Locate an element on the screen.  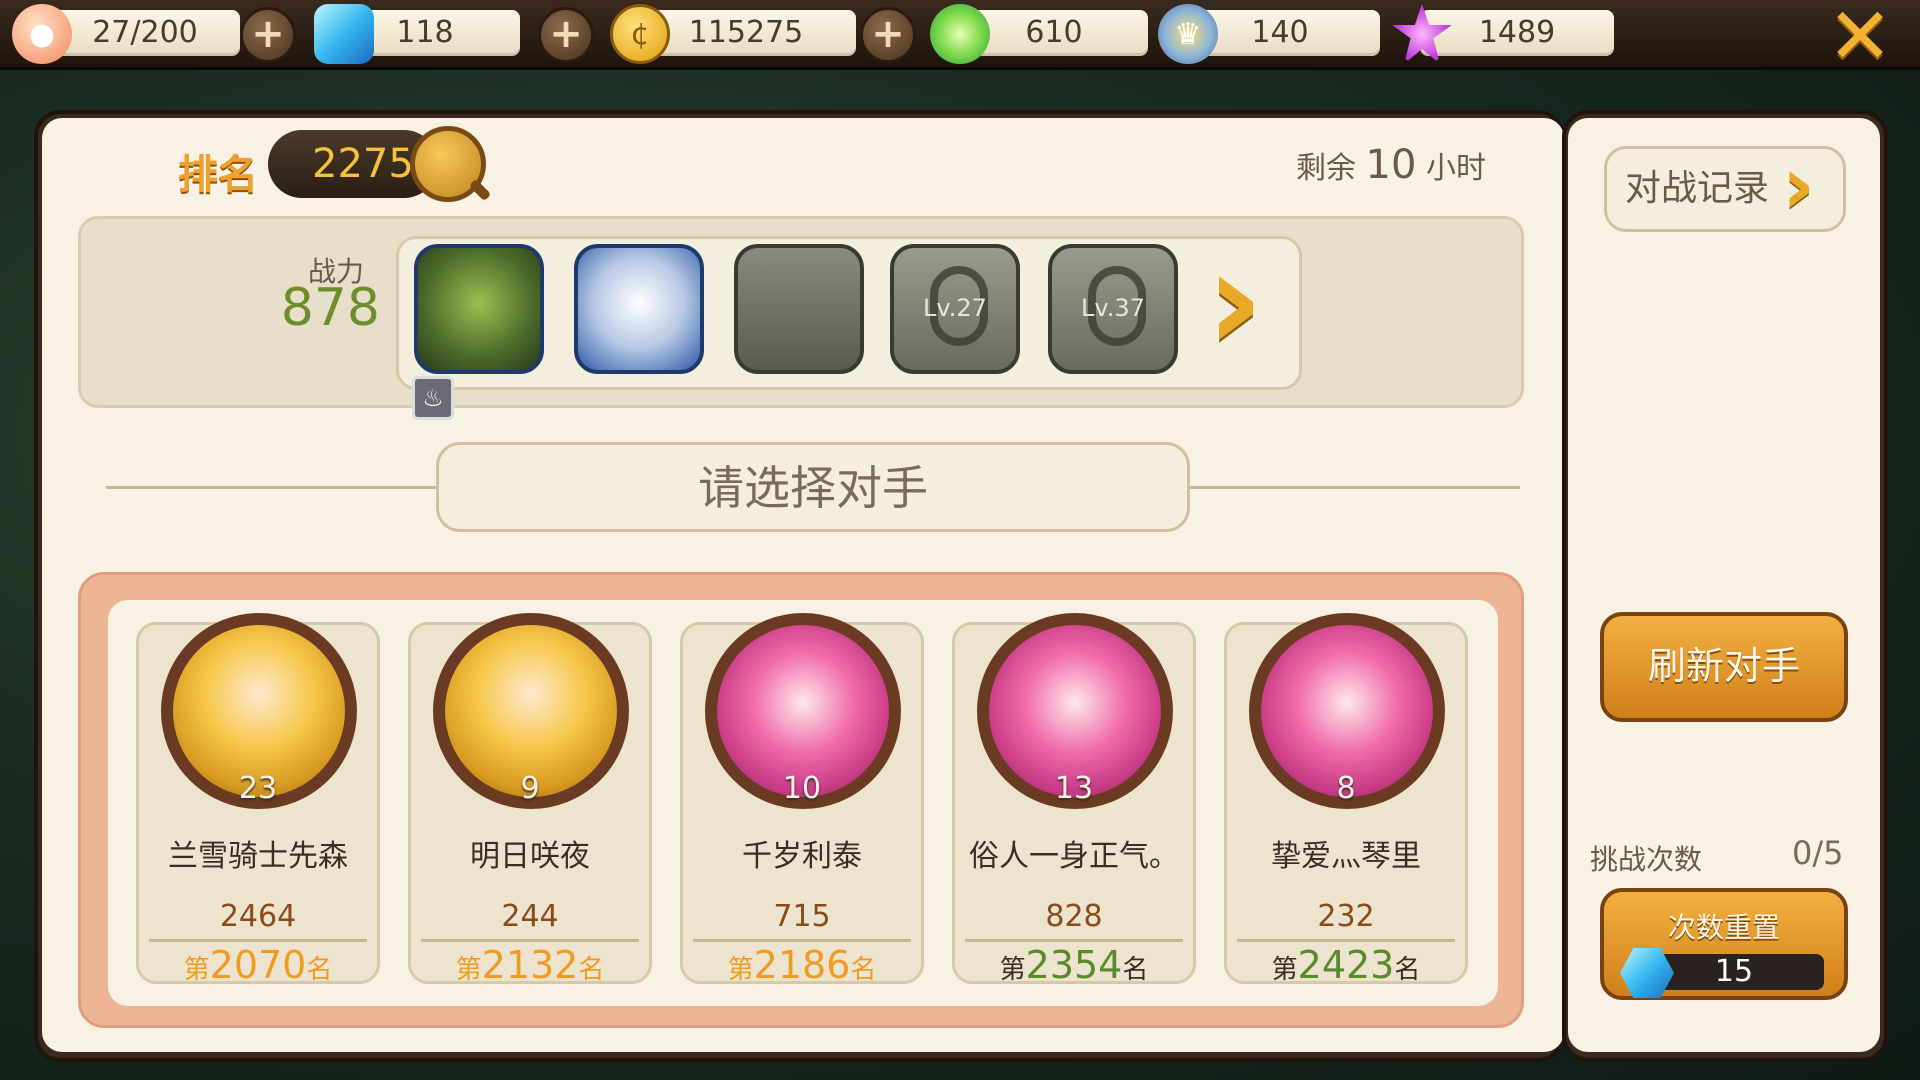
lock-level-label: Lv.37 is located at coordinates (1113, 308).